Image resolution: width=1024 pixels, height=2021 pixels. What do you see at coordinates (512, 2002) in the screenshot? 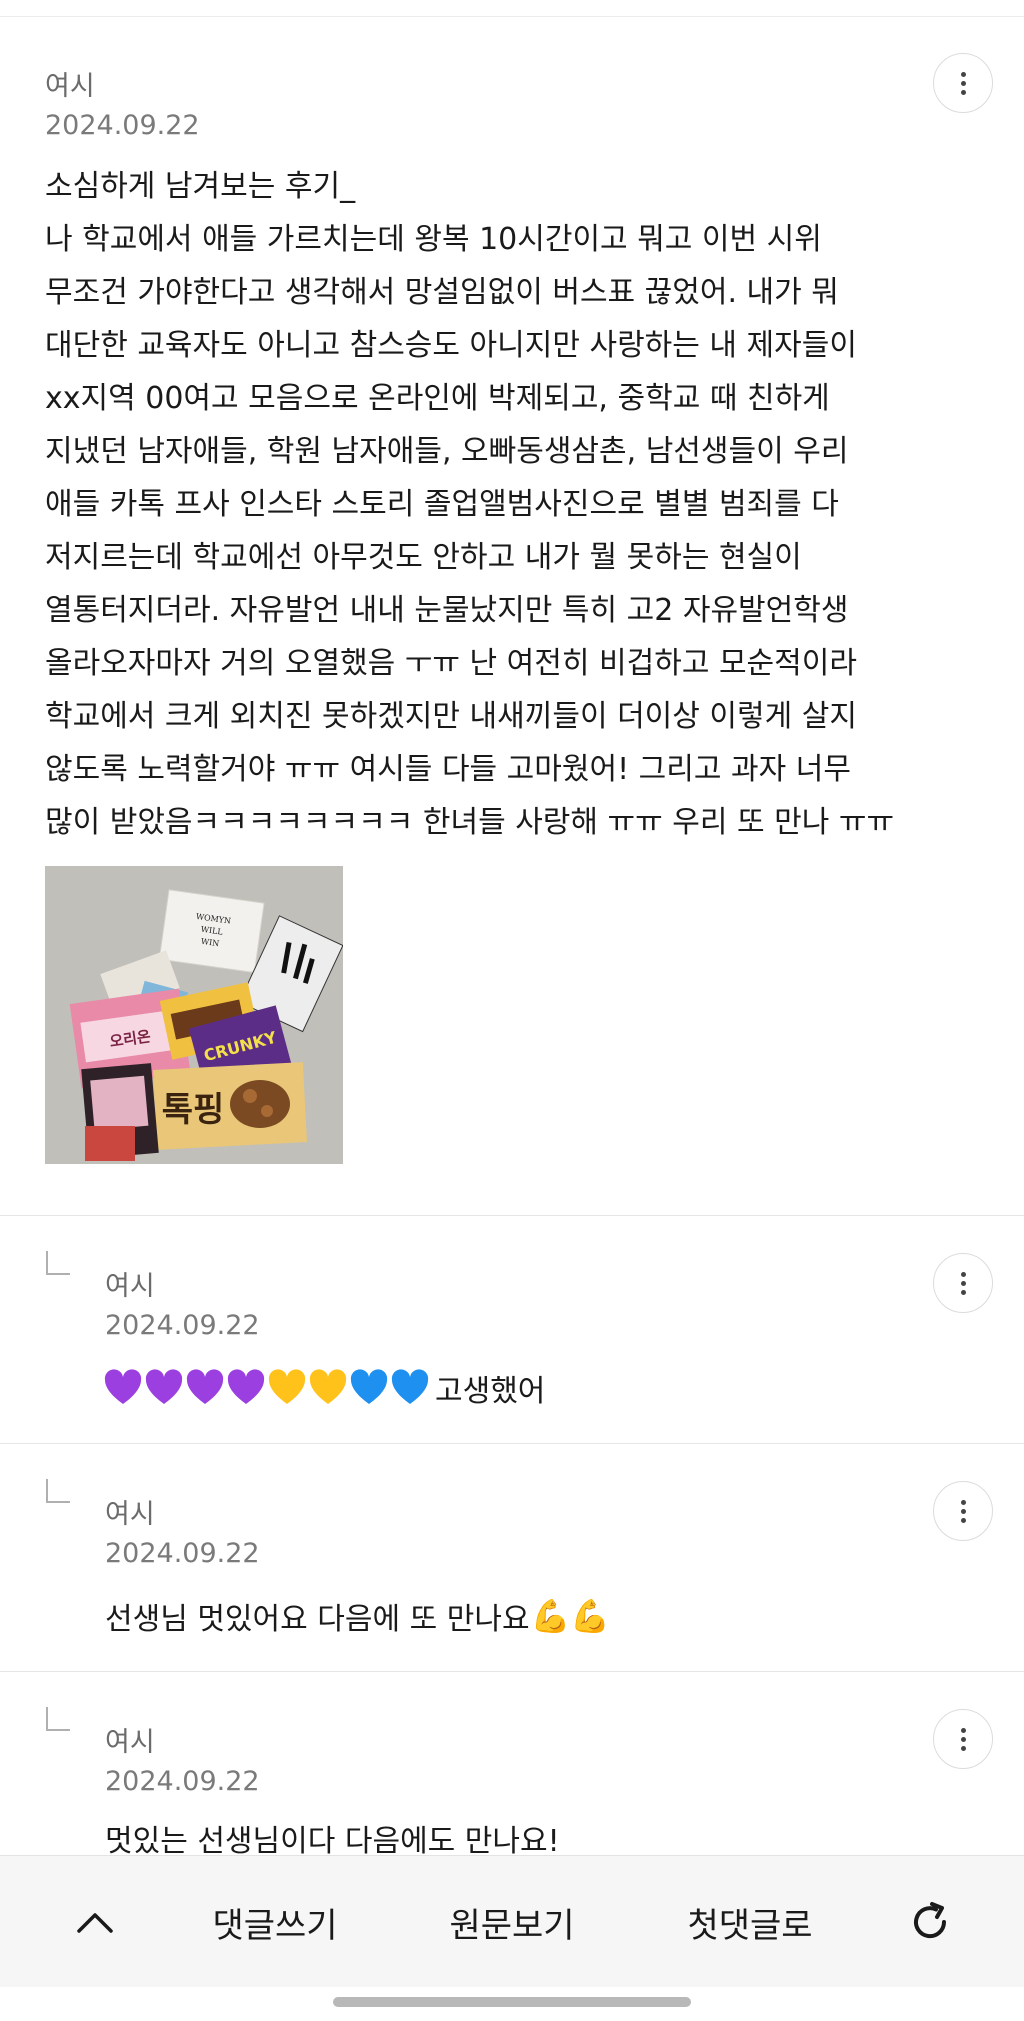
I see `home-indicator` at bounding box center [512, 2002].